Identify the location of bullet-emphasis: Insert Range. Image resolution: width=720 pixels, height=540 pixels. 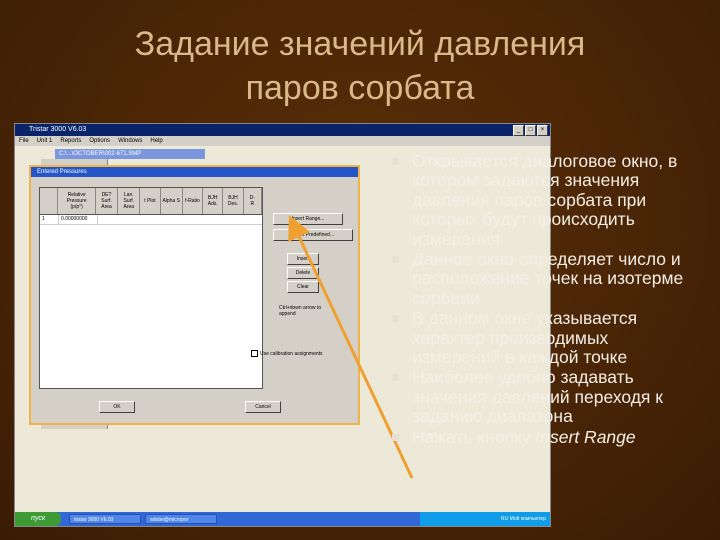
(585, 436).